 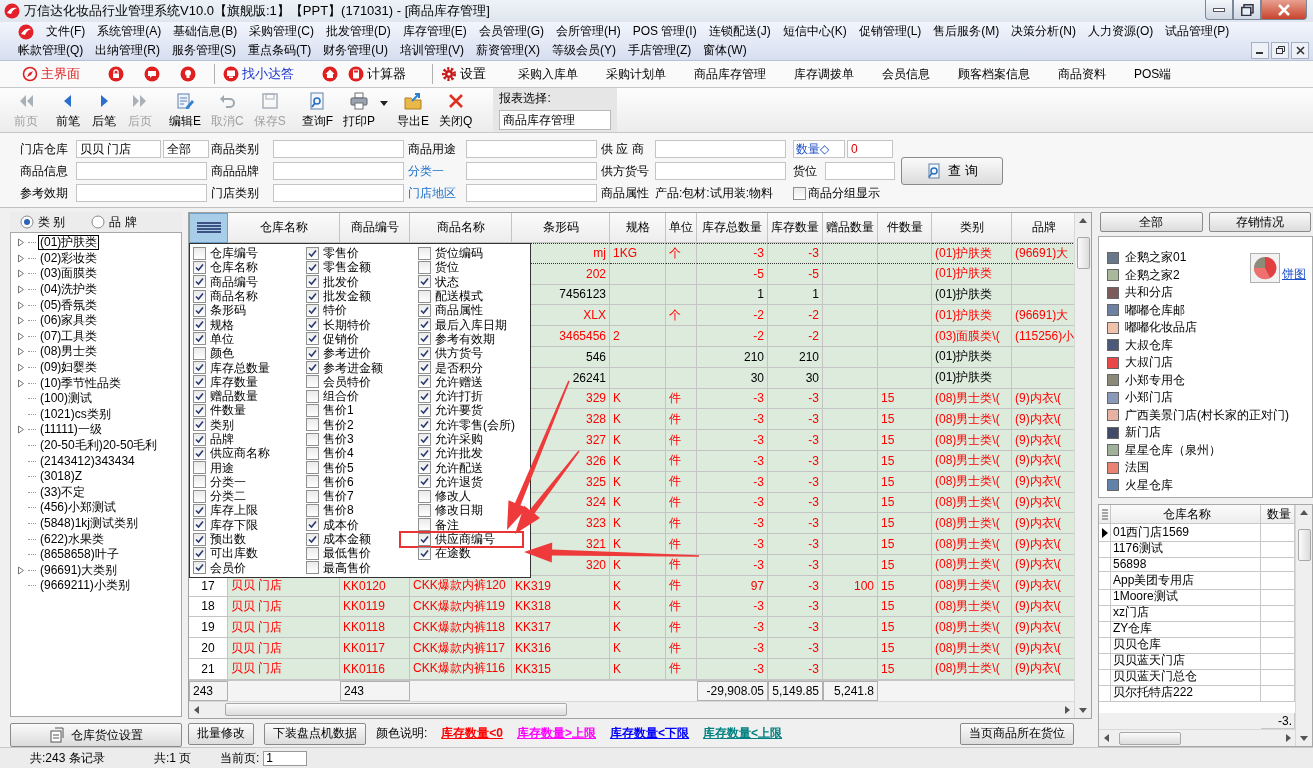 I want to click on menu-item: 培训管理(V), so click(x=432, y=50).